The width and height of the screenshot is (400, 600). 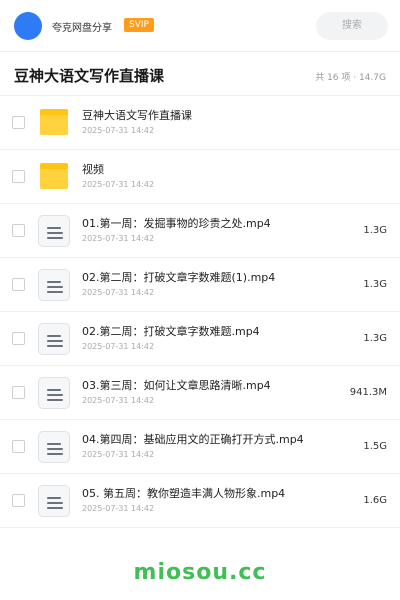 What do you see at coordinates (139, 25) in the screenshot?
I see `svip-badge: SVIP` at bounding box center [139, 25].